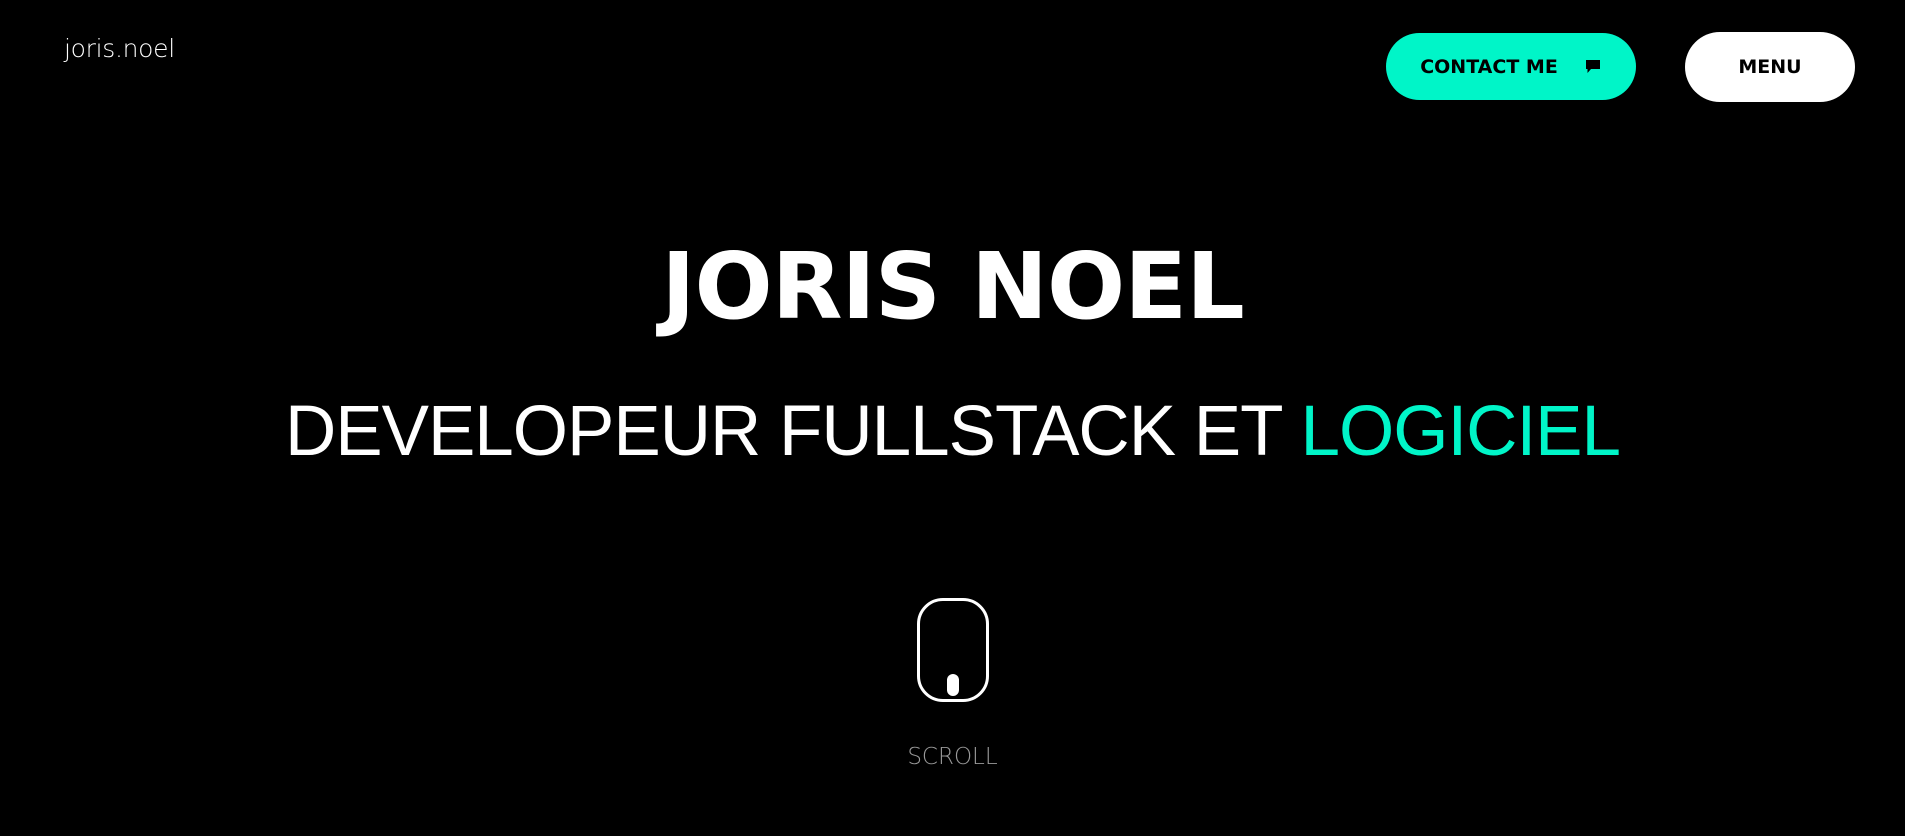  I want to click on mouse-icon, so click(953, 650).